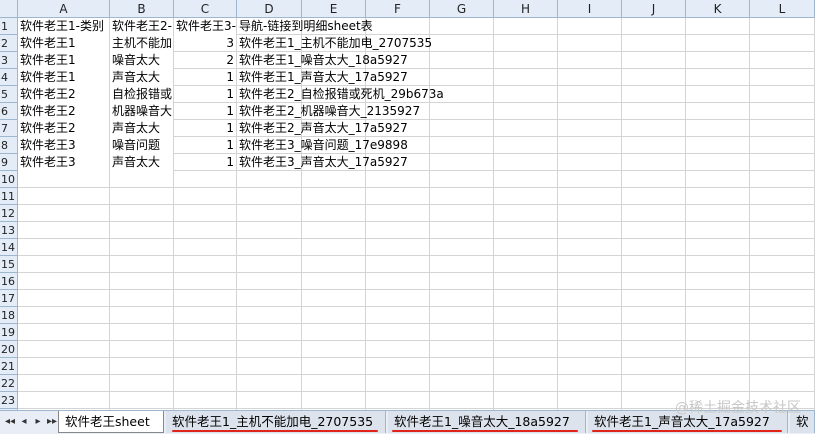 This screenshot has height=434, width=815. Describe the element at coordinates (387, 111) in the screenshot. I see `cell-D6: 软件老王2_机器噪音大_2135927` at that location.